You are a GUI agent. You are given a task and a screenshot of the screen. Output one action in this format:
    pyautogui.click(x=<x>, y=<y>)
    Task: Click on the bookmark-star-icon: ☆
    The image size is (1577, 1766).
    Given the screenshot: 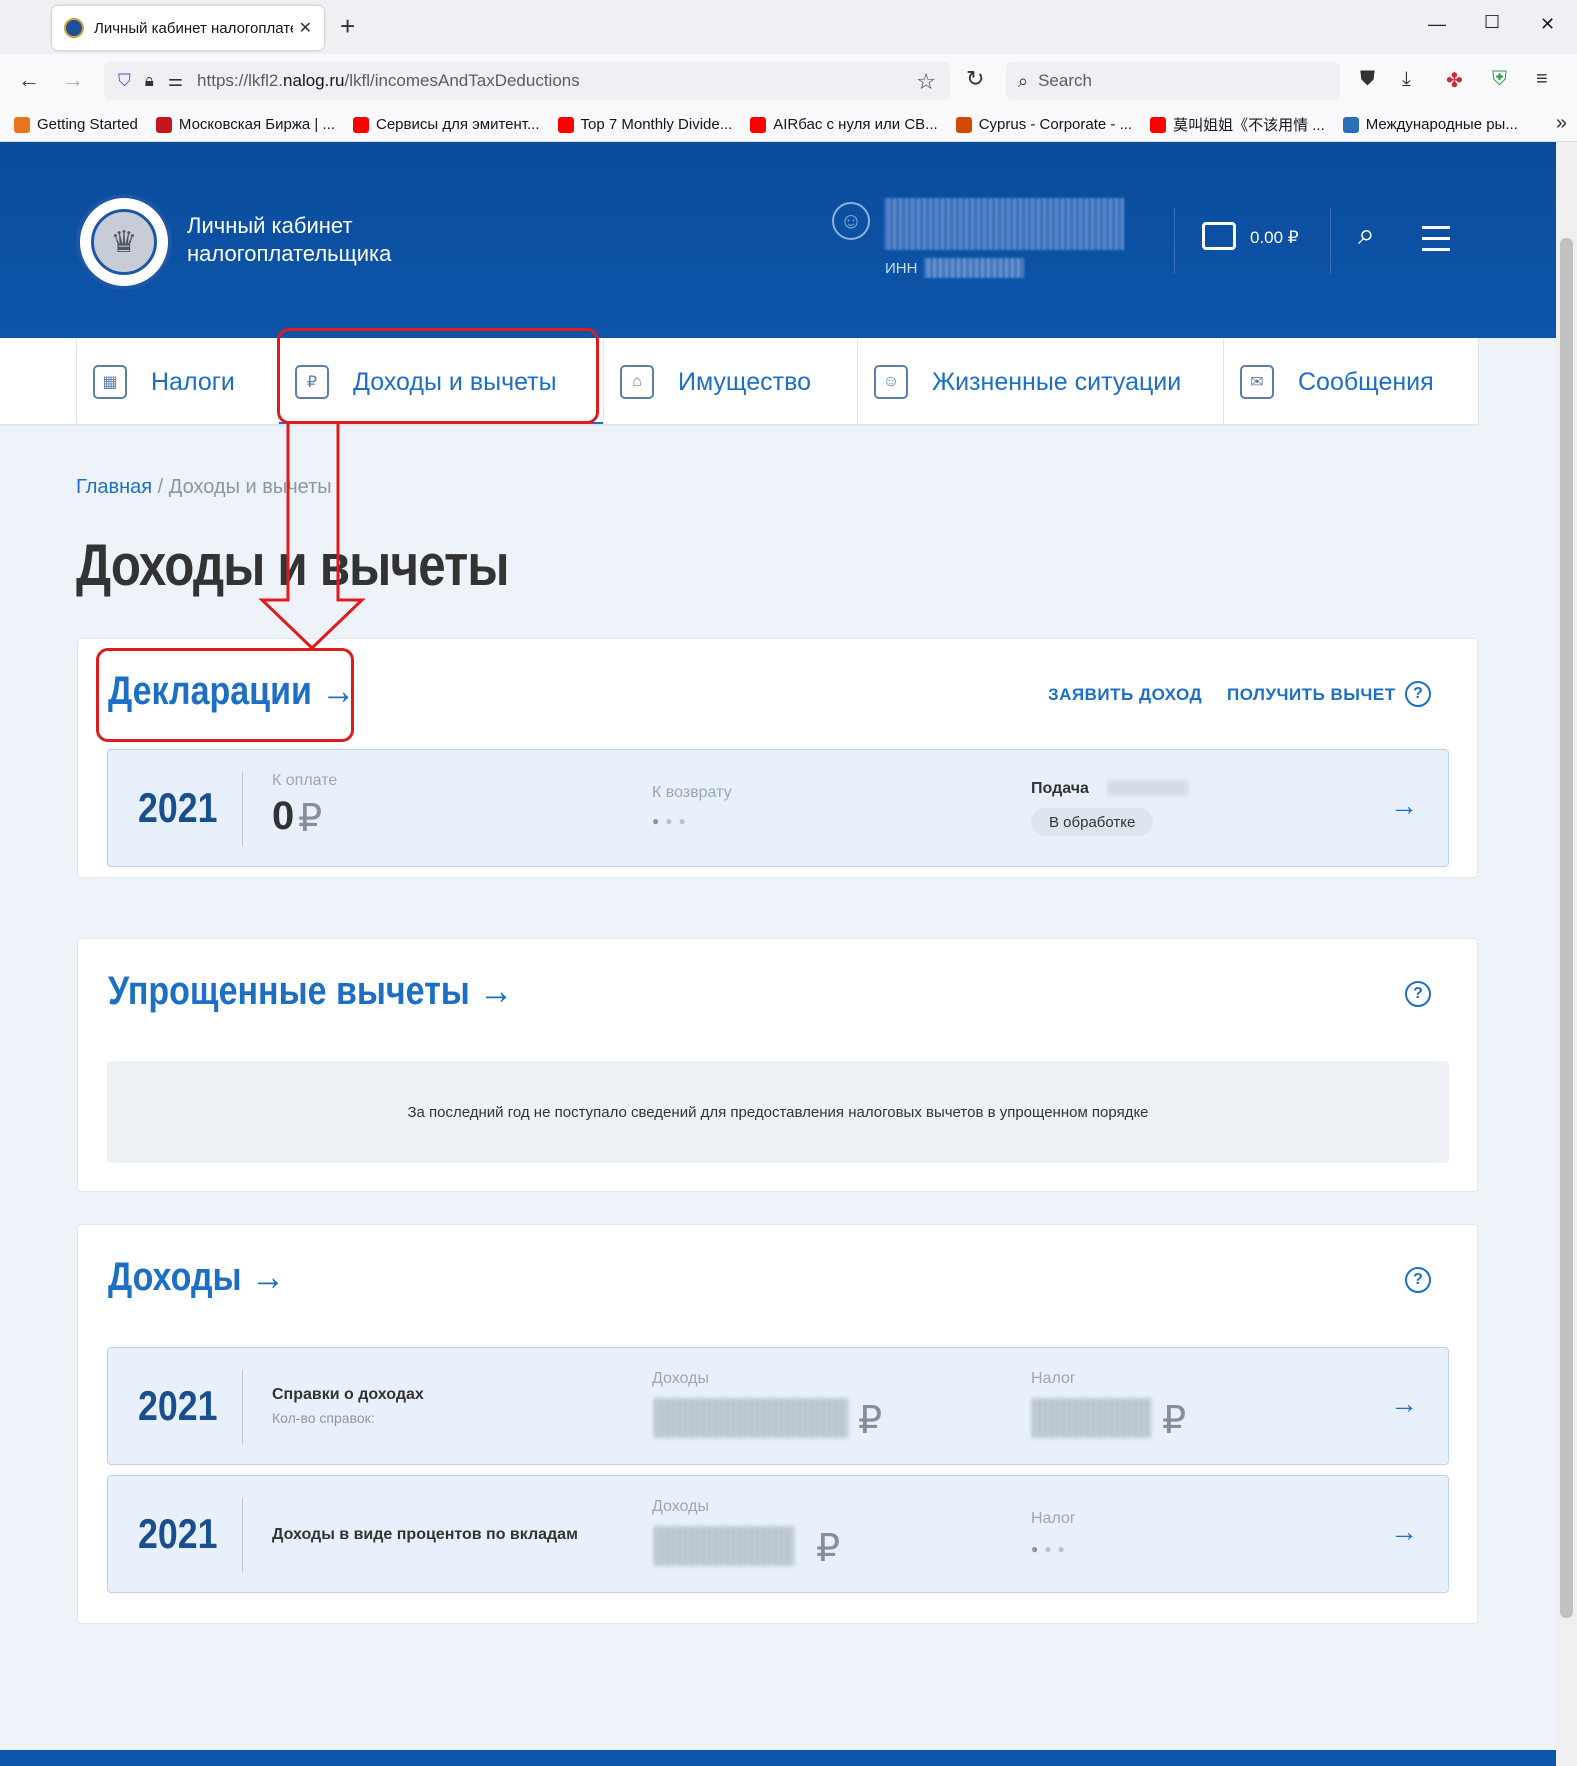 What is the action you would take?
    pyautogui.click(x=926, y=82)
    